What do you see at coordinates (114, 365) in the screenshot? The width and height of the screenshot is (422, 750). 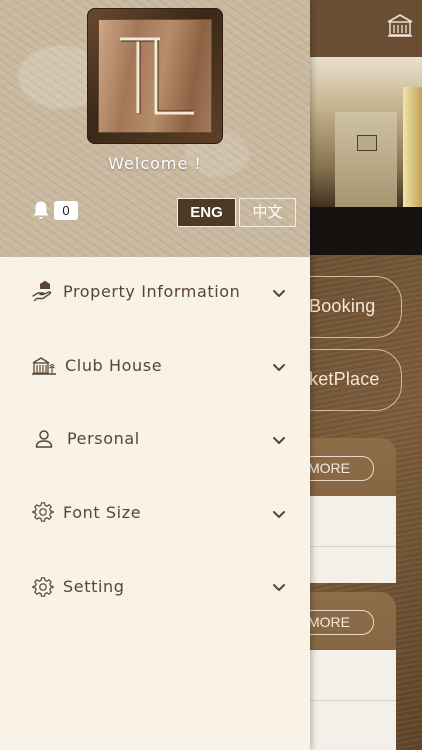 I see `menu-label: Club House` at bounding box center [114, 365].